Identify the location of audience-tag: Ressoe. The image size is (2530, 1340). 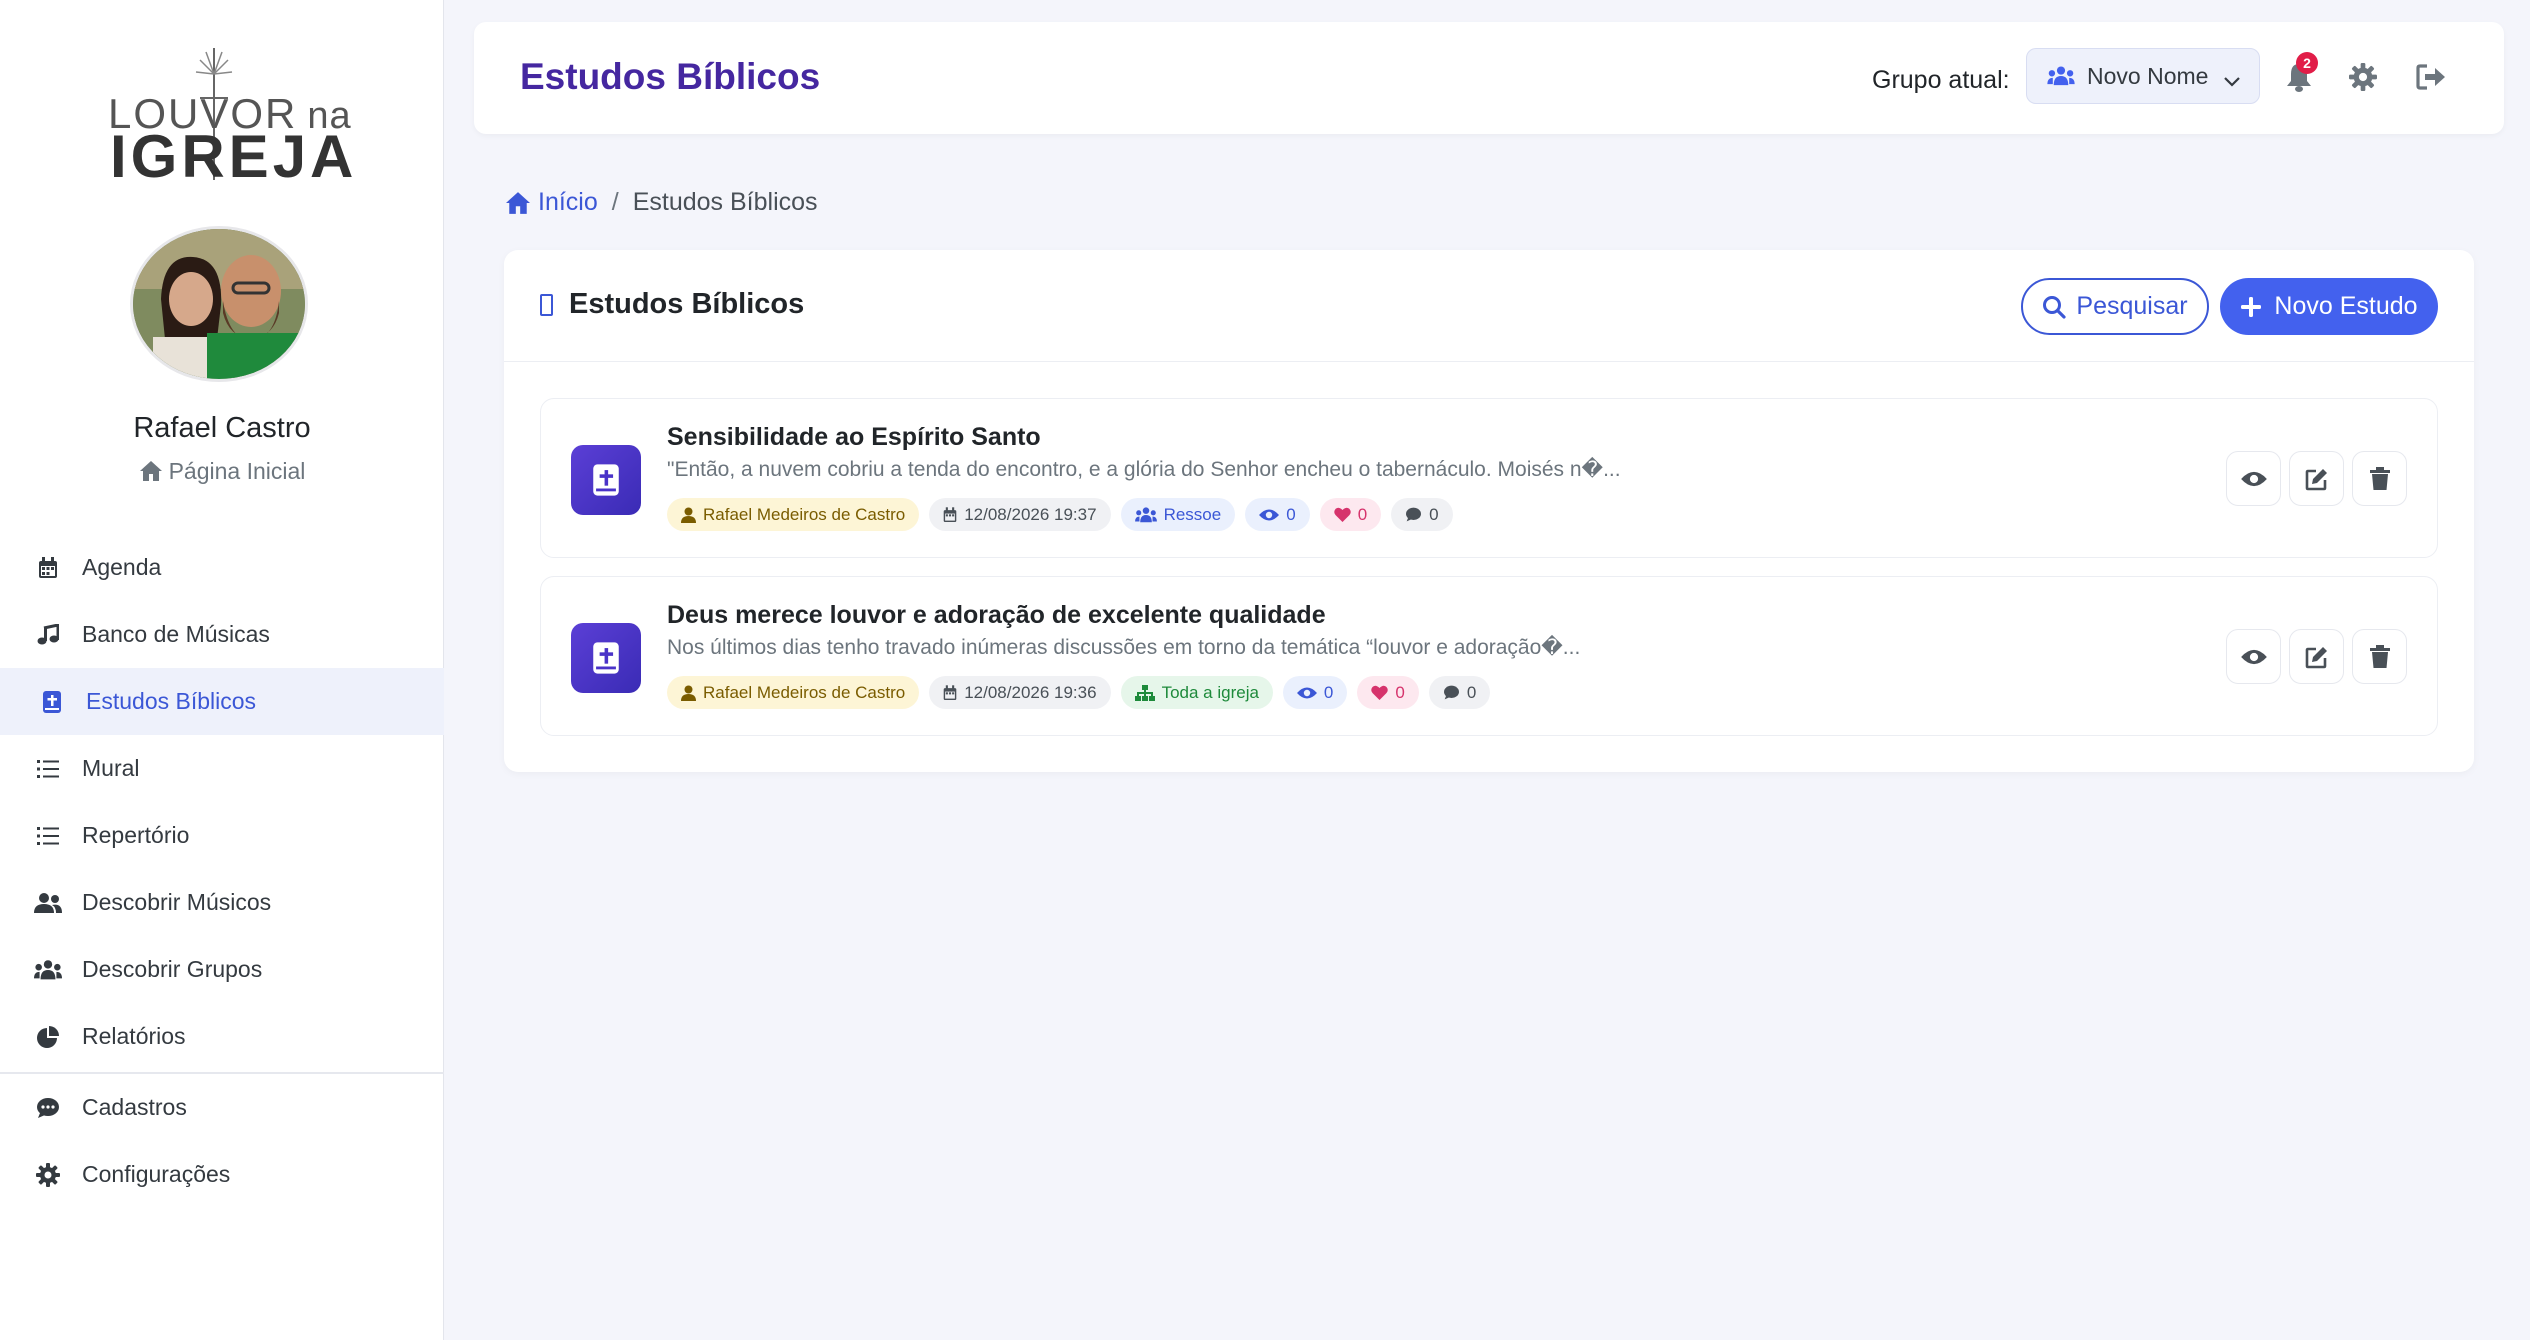
(1178, 514).